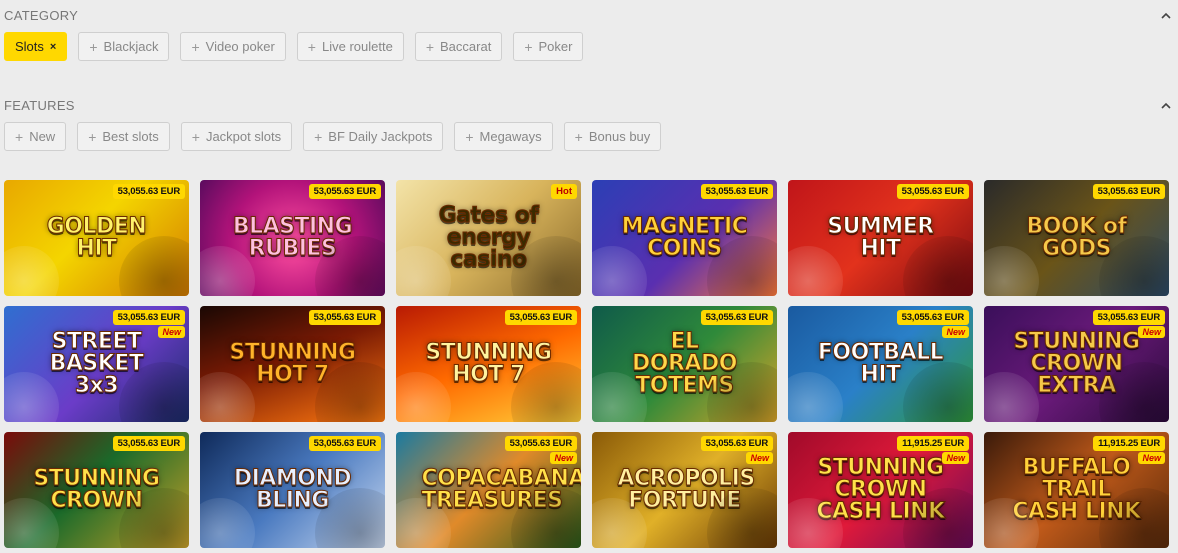 This screenshot has height=553, width=1178. What do you see at coordinates (96, 364) in the screenshot?
I see `game-tile: STREET BASKET 3x3 53,055.63 EUR New` at bounding box center [96, 364].